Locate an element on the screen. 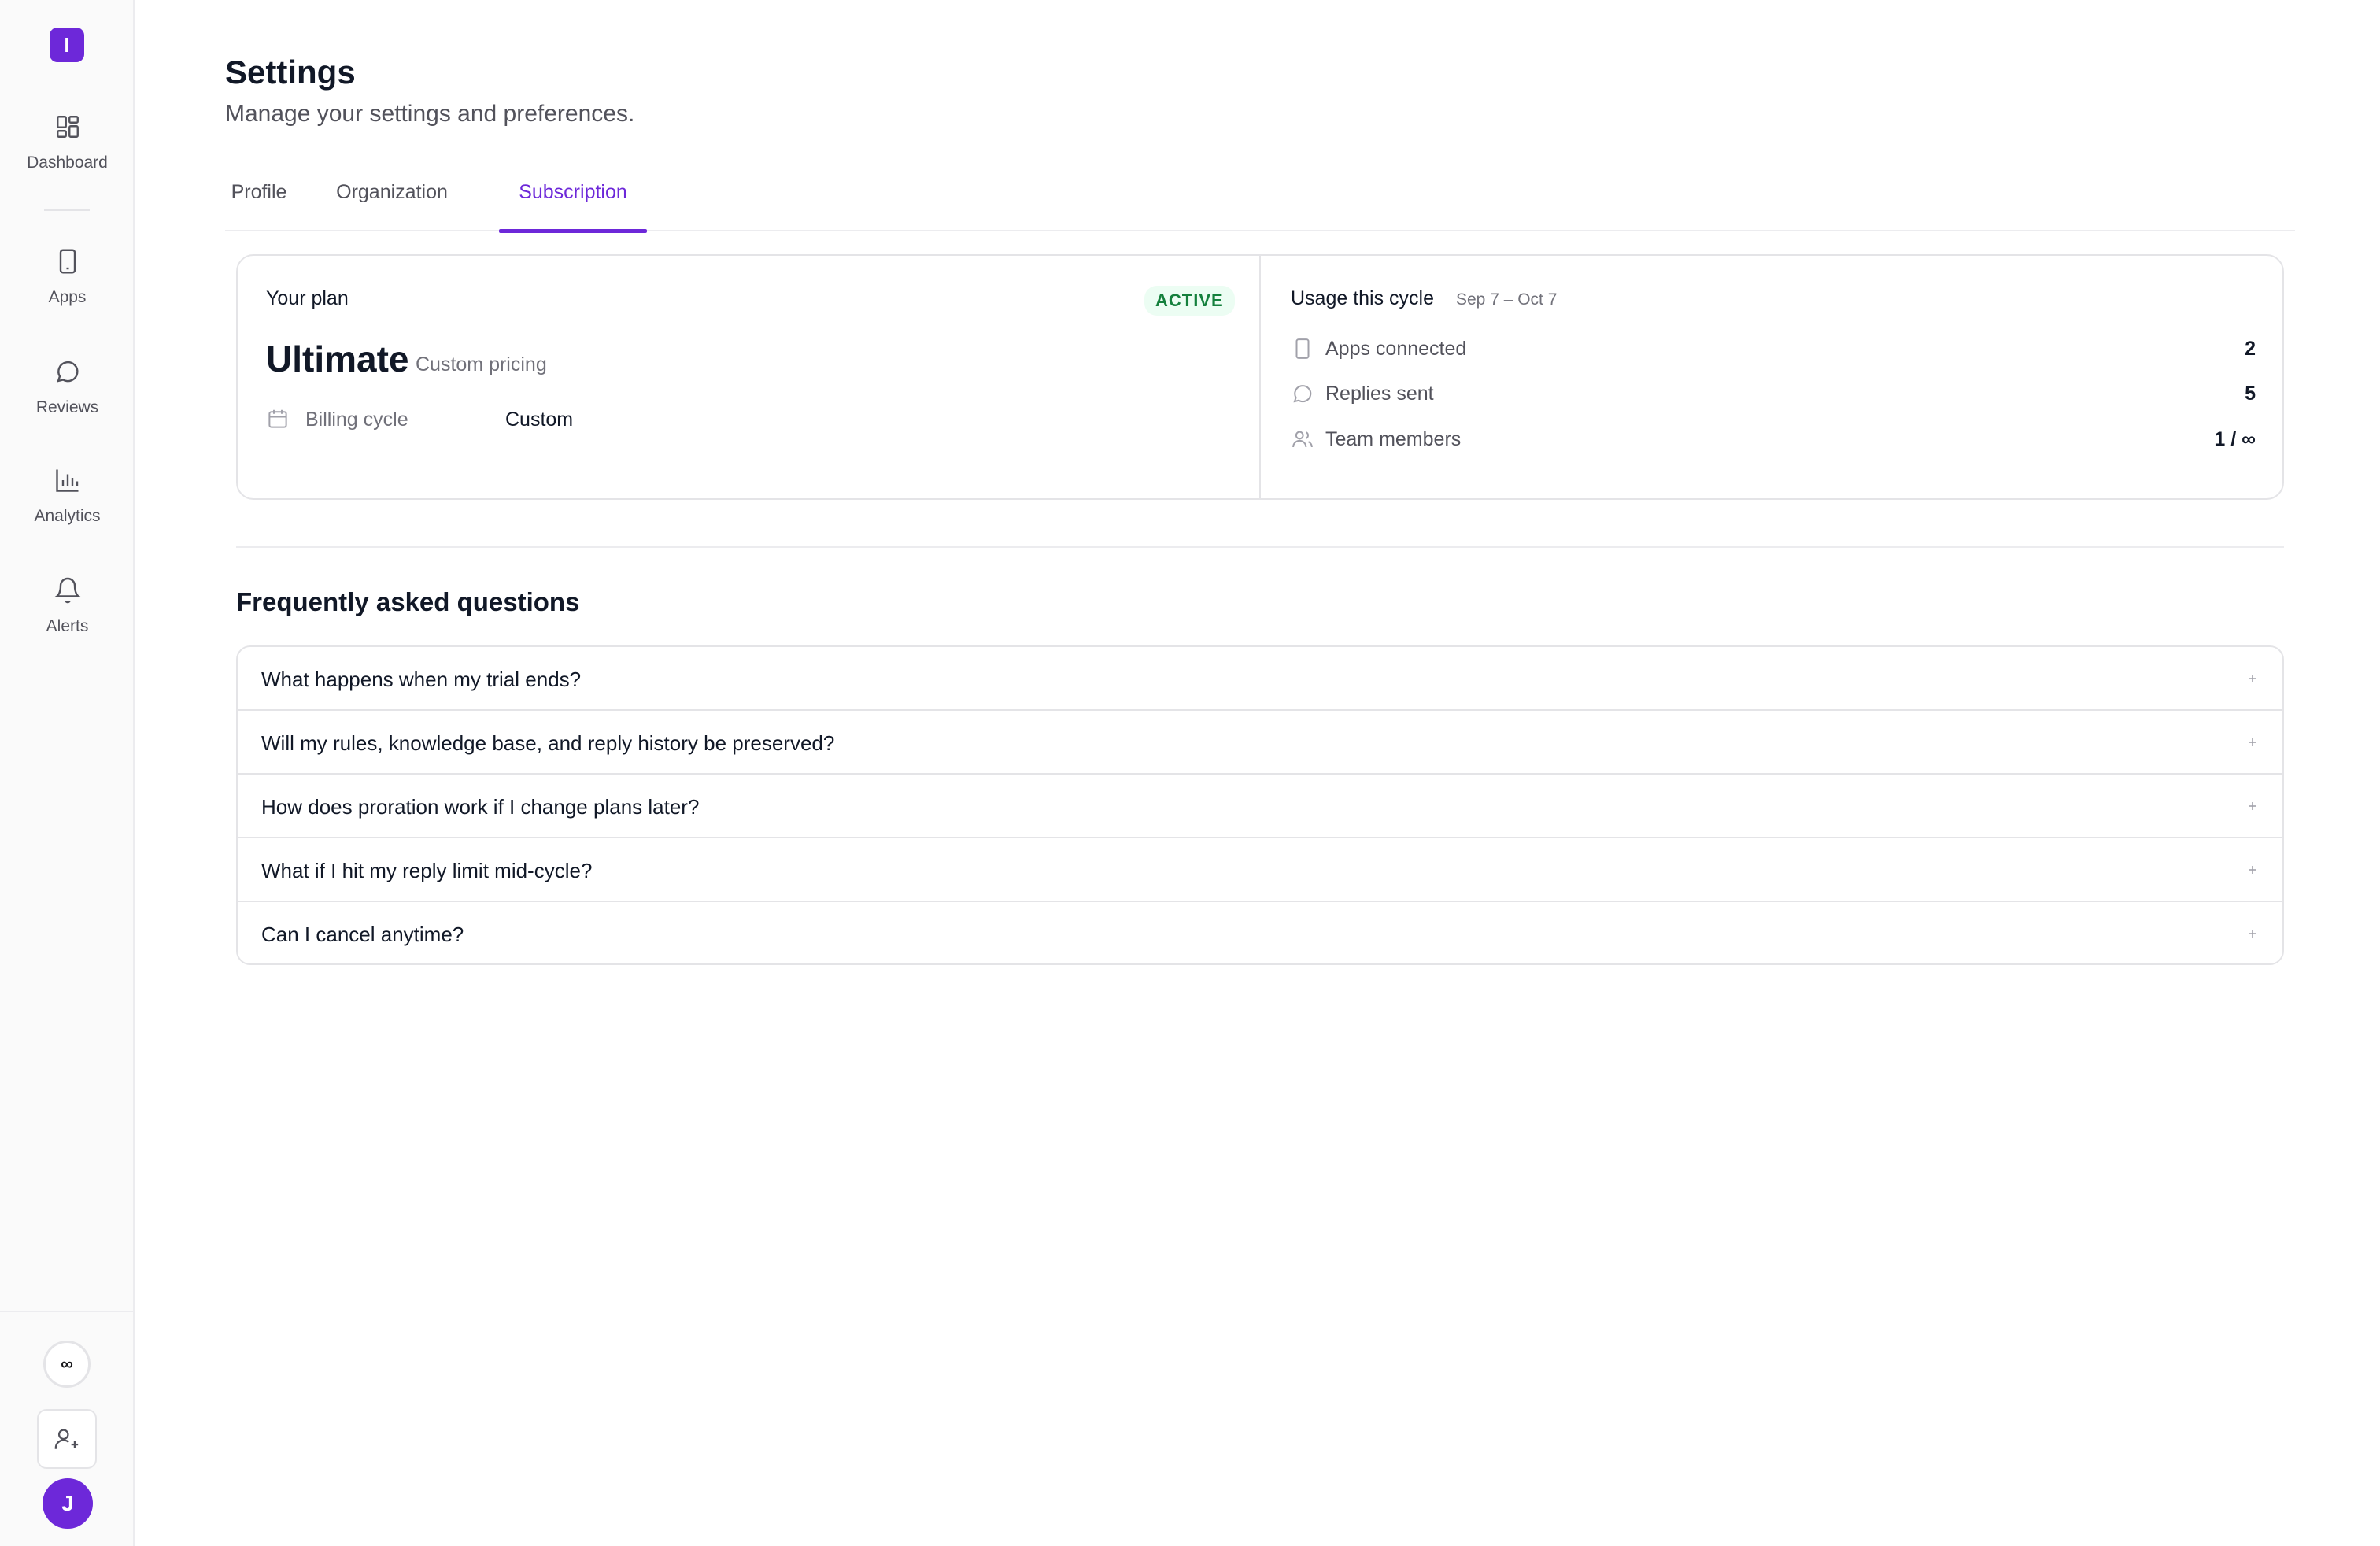 The height and width of the screenshot is (1546, 2380). sidebar-item-analytics: Analytics is located at coordinates (67, 496).